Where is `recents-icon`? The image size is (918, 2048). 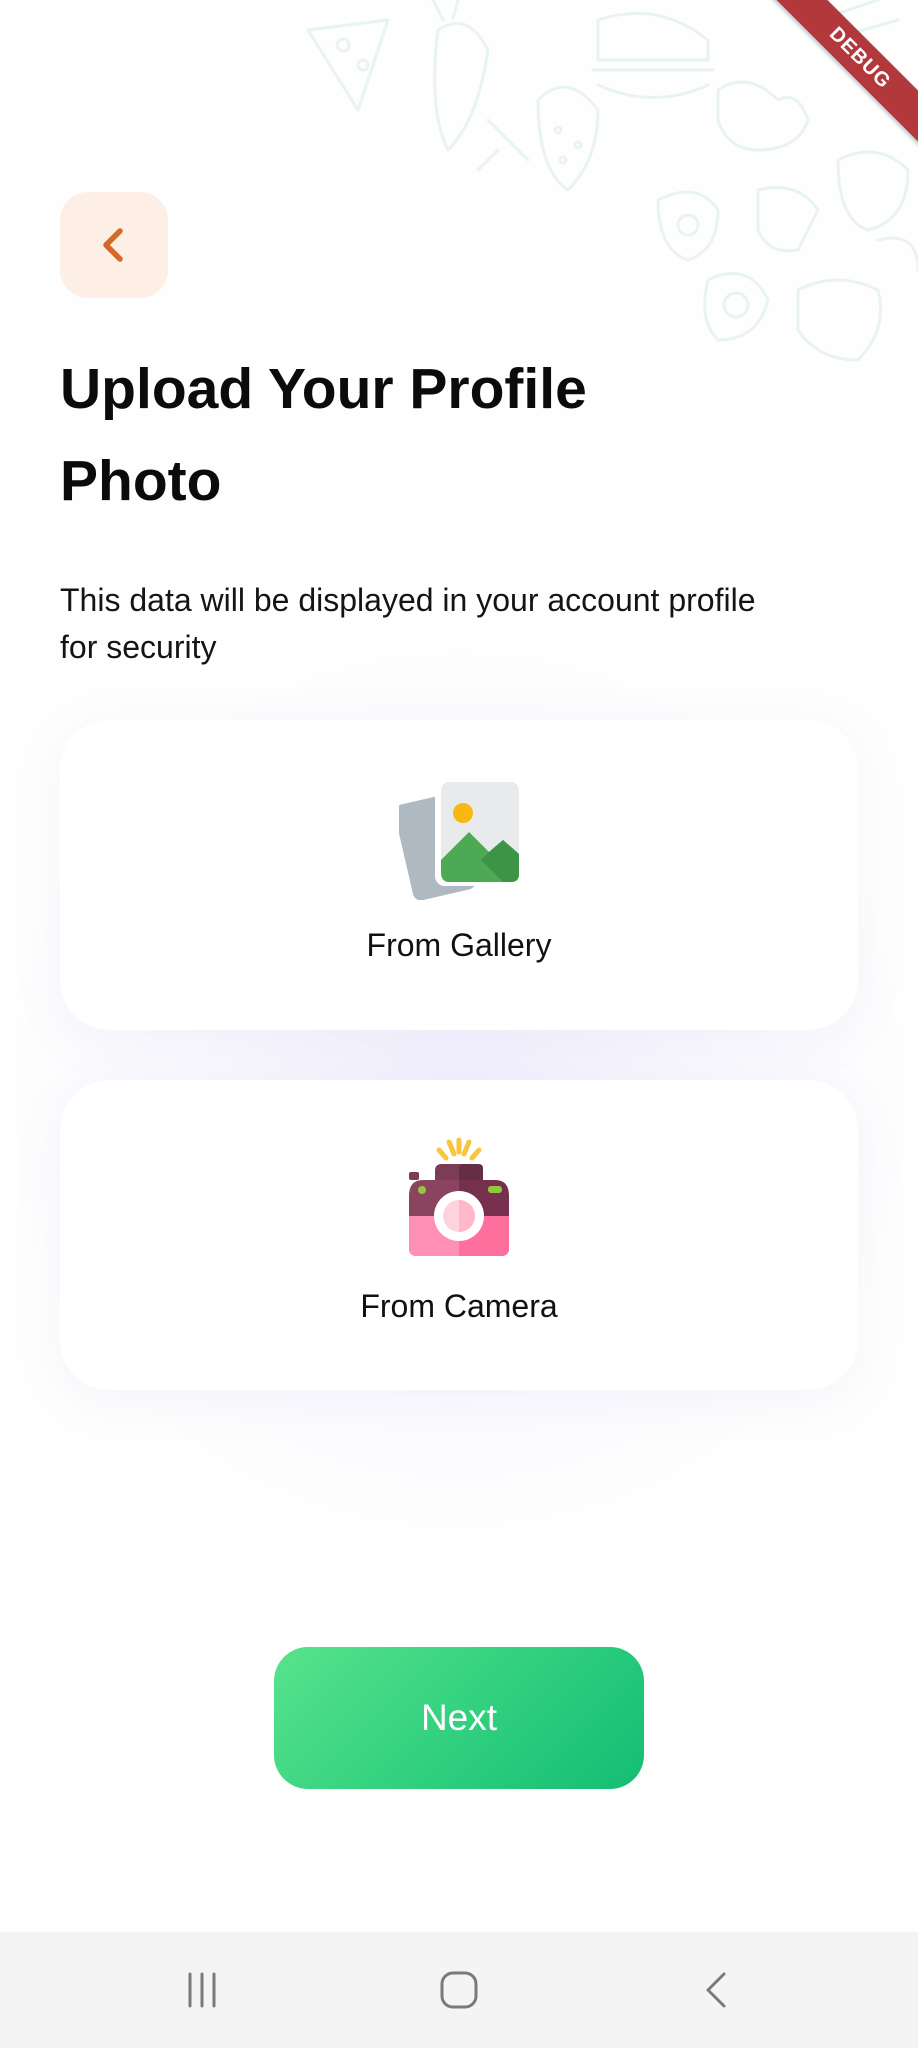 recents-icon is located at coordinates (202, 1990).